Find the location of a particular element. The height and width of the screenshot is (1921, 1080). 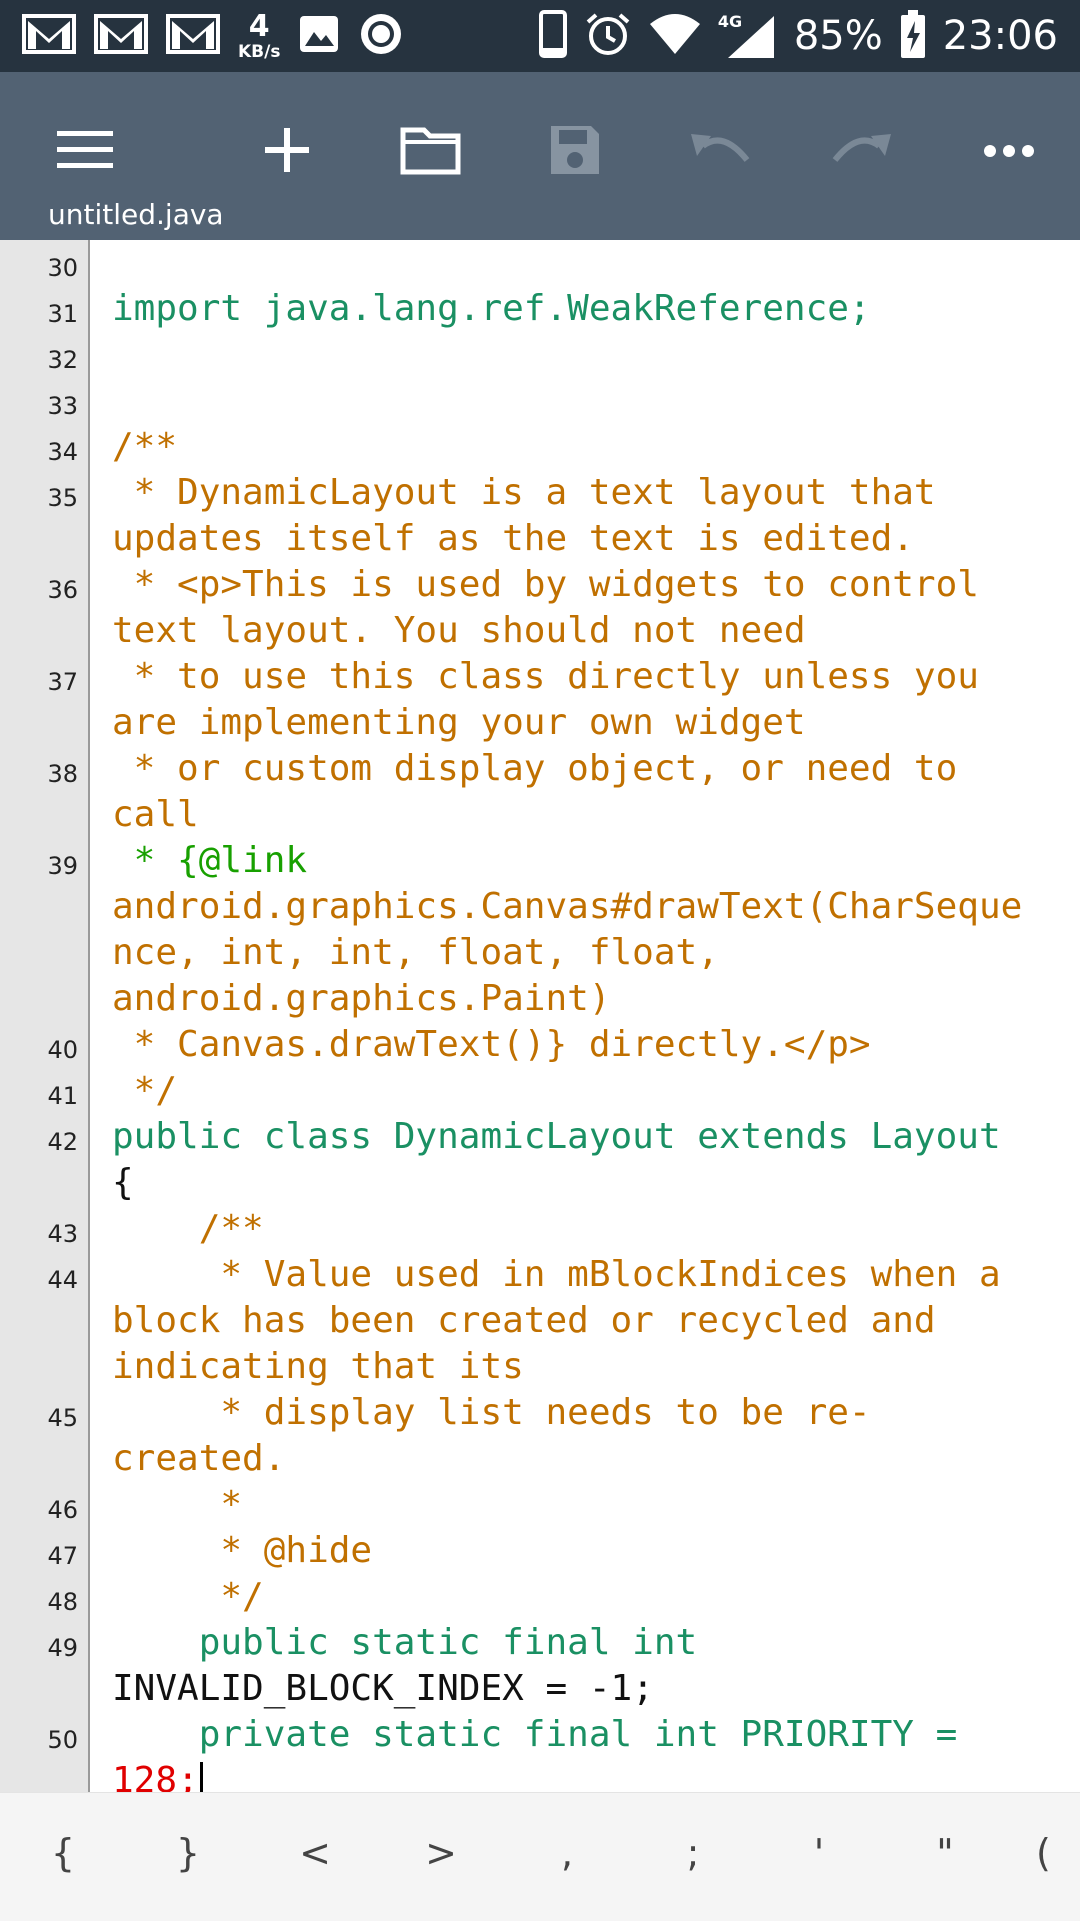

code-row-text: are implementing your own widget is located at coordinates (459, 722).